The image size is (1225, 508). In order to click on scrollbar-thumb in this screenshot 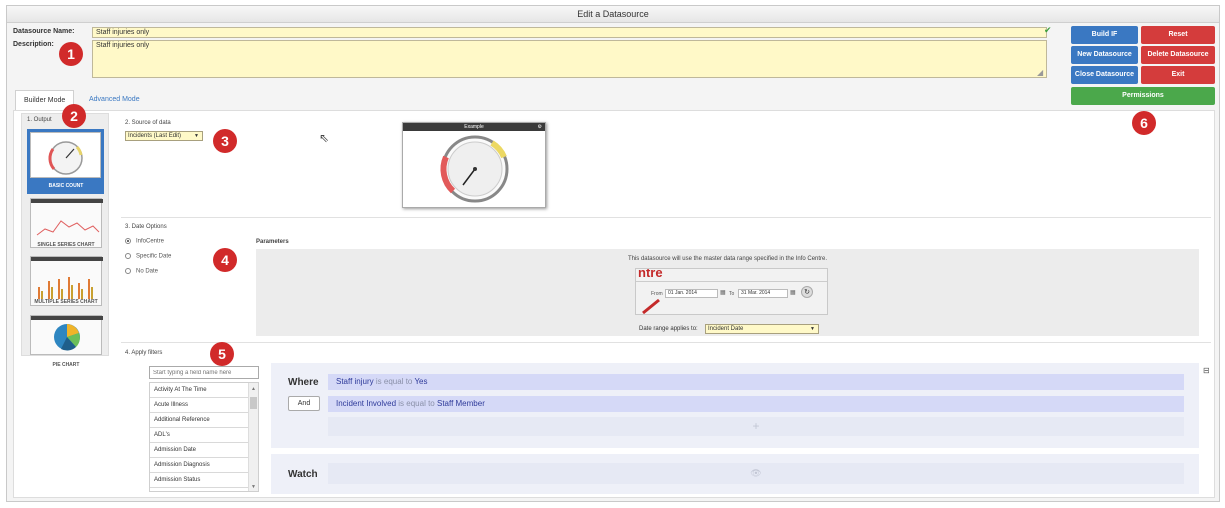, I will do `click(253, 403)`.